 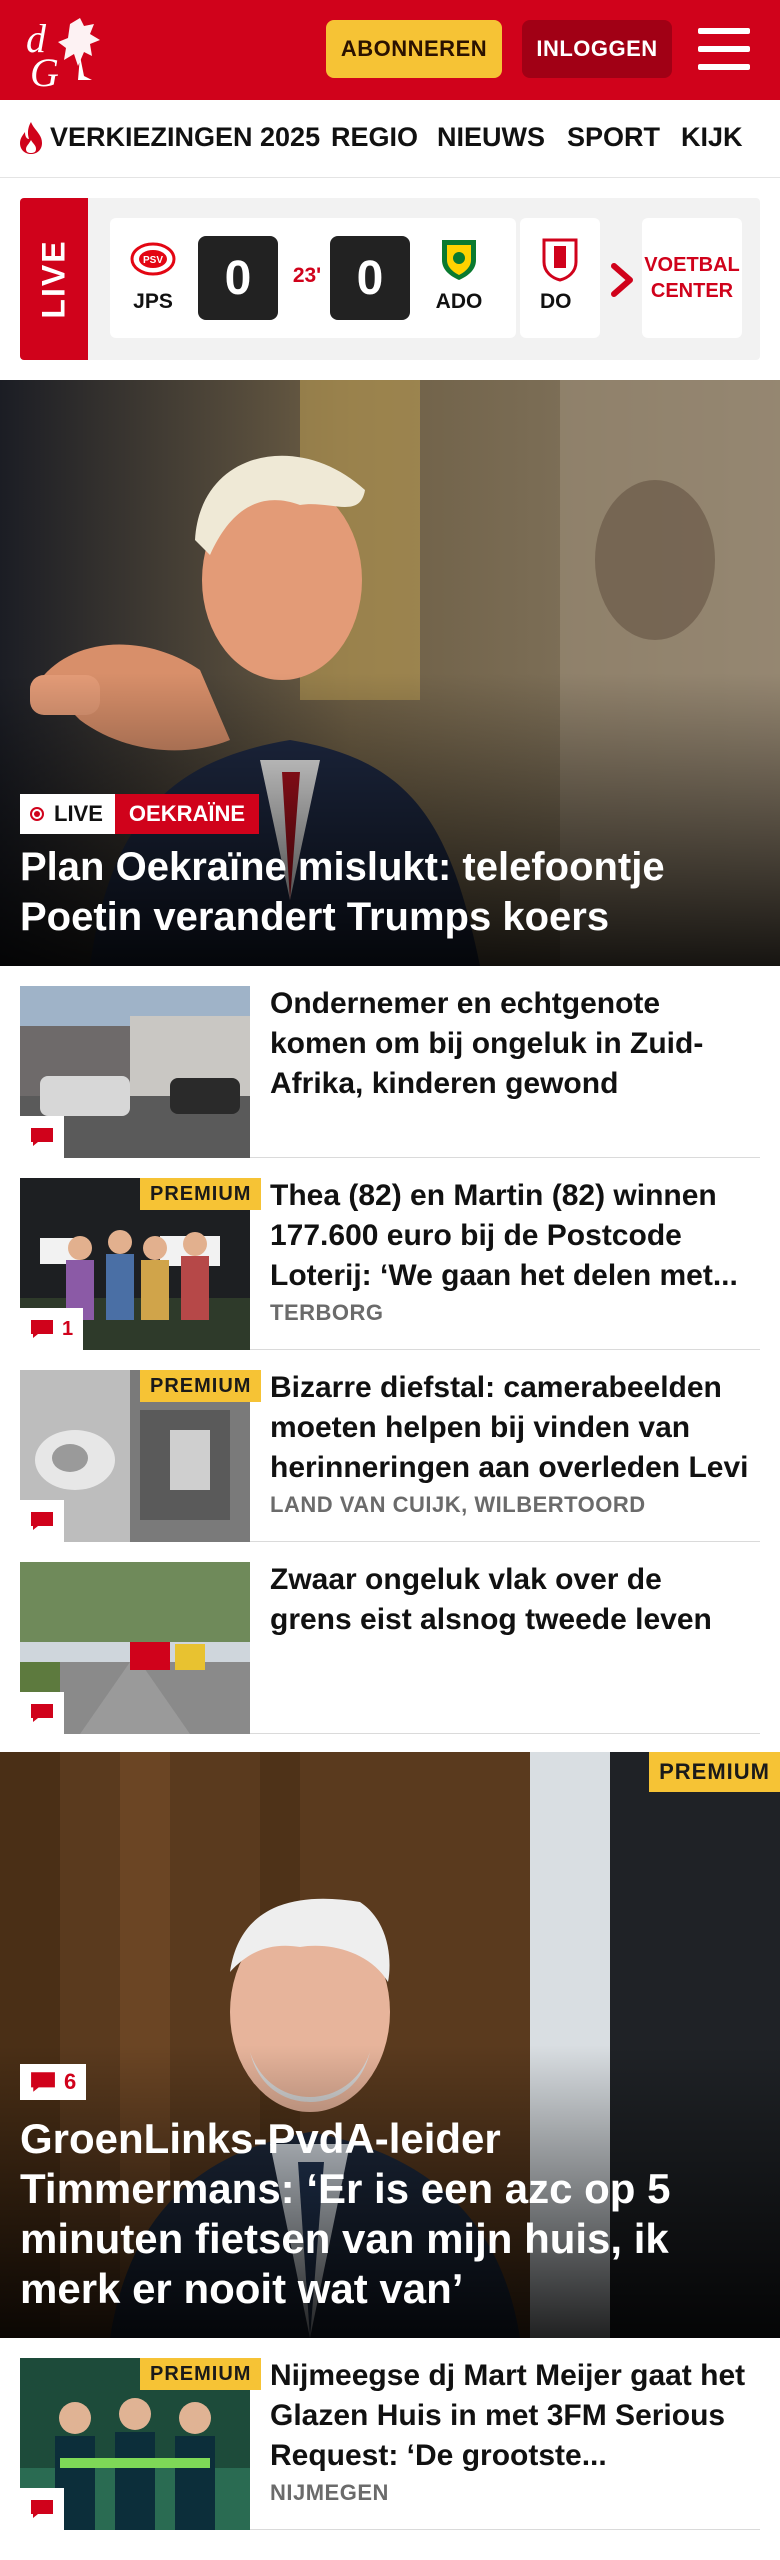 What do you see at coordinates (458, 1504) in the screenshot?
I see `article-location: LAND VAN CUIJK, WILBERTOORD` at bounding box center [458, 1504].